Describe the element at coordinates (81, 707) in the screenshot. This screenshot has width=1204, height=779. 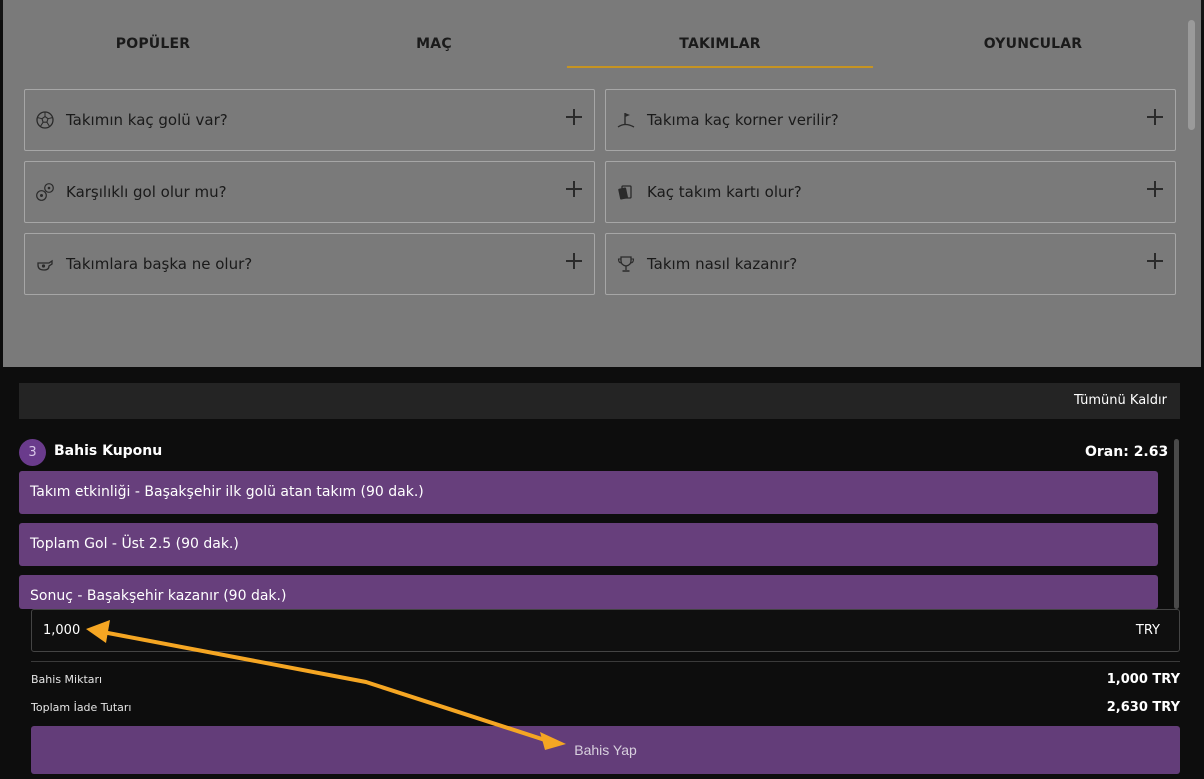
I see `total-return-label: Toplam İade Tutarı` at that location.